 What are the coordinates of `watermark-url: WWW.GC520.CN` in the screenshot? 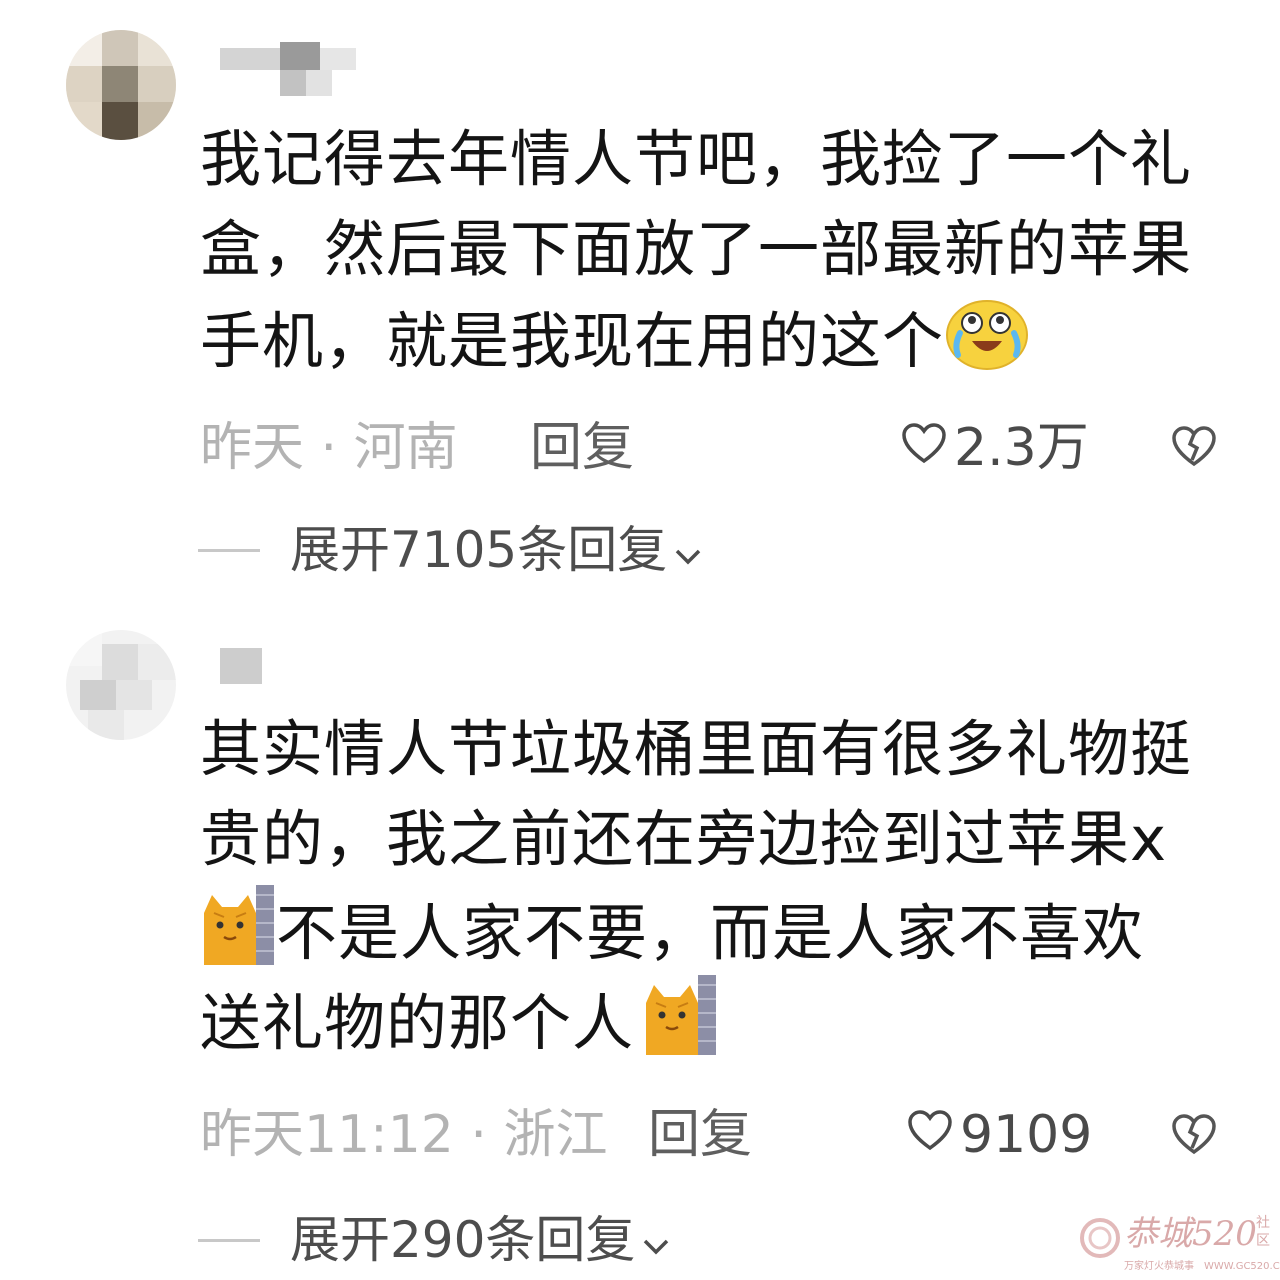 It's located at (1242, 1266).